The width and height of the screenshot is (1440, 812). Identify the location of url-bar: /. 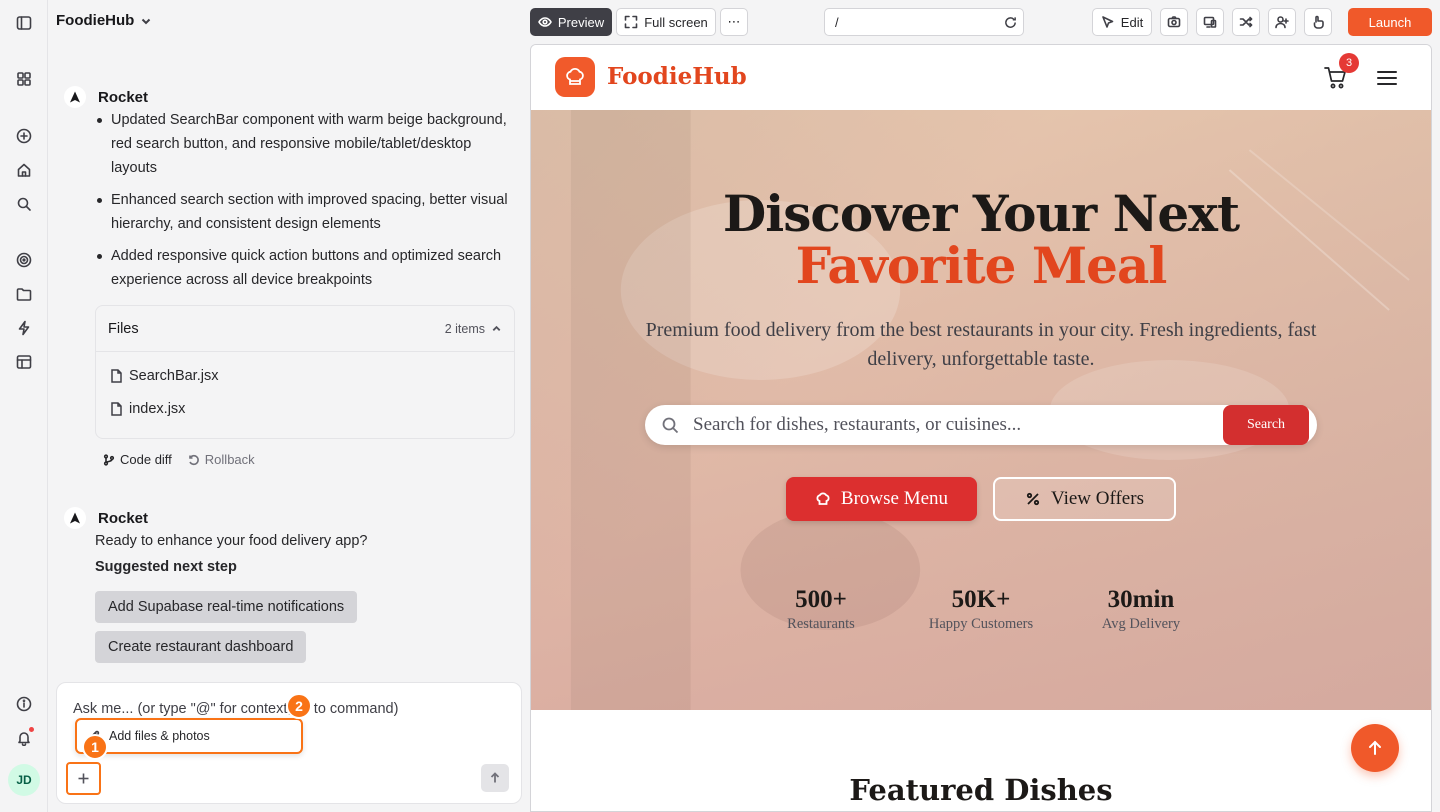
(924, 22).